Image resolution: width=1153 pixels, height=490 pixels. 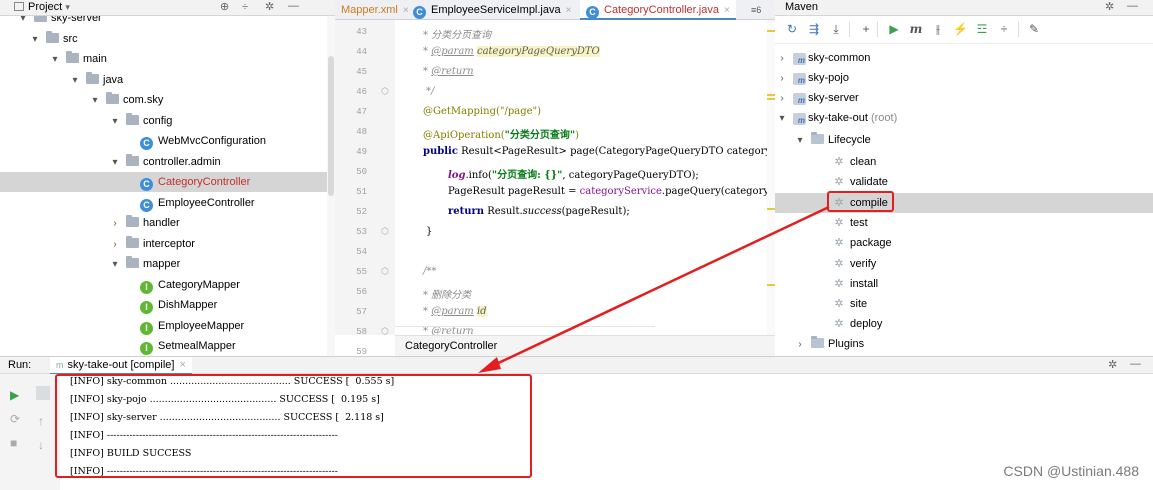 What do you see at coordinates (43, 393) in the screenshot?
I see `toggle-view-icon` at bounding box center [43, 393].